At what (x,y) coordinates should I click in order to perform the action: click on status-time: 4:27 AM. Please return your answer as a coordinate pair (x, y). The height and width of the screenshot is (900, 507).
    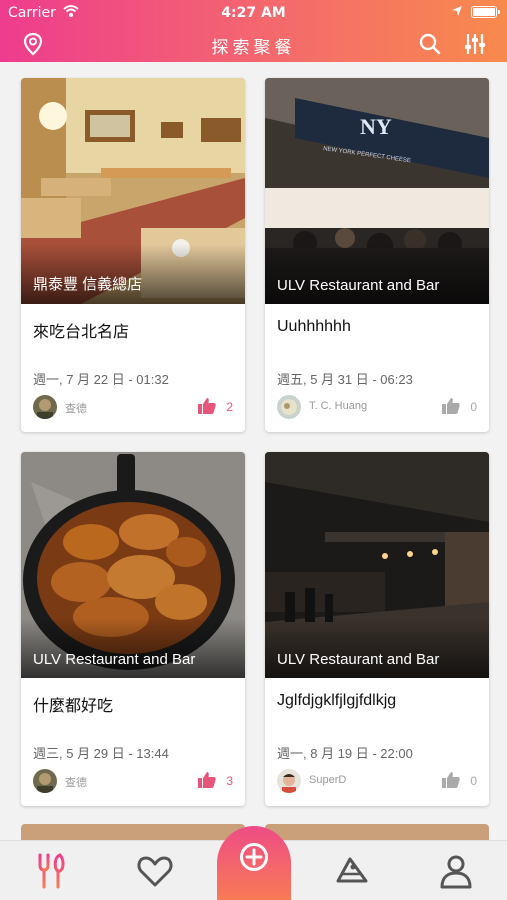
    Looking at the image, I should click on (253, 13).